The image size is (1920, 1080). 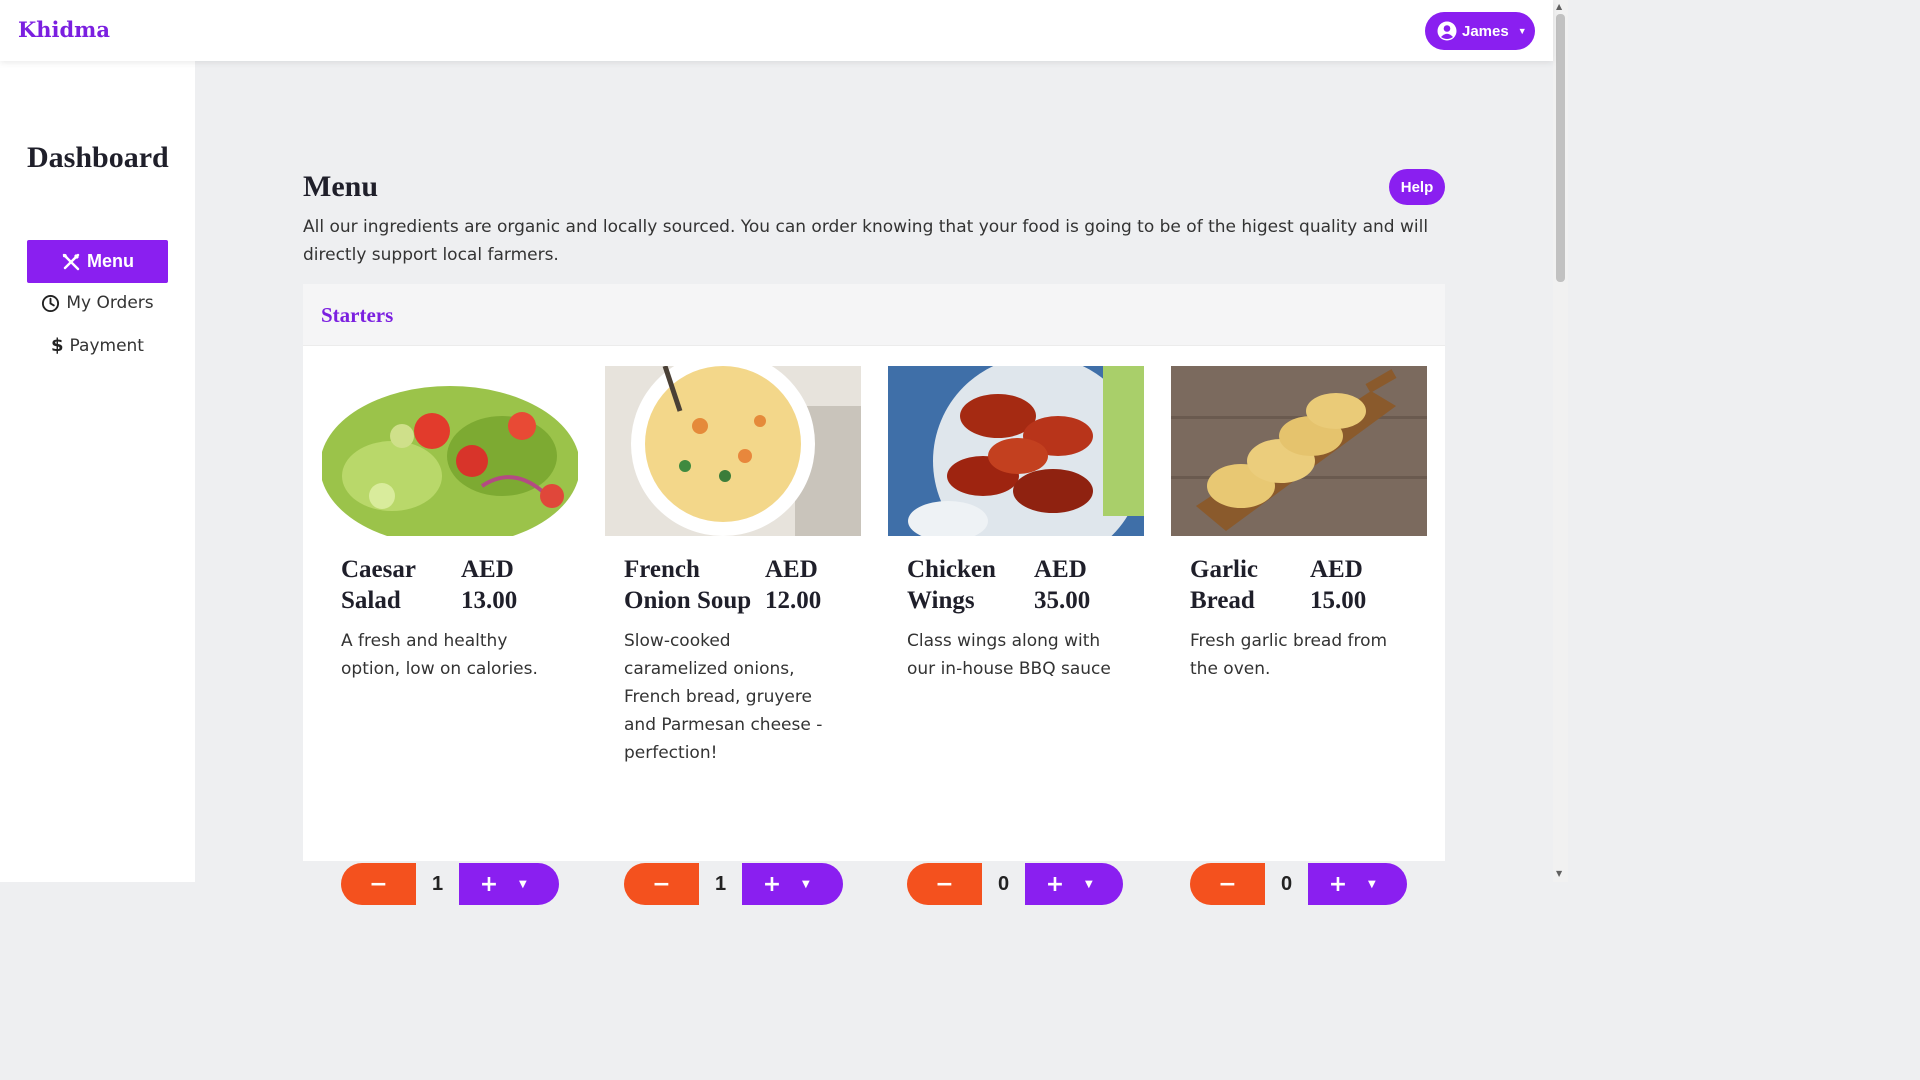 What do you see at coordinates (450, 451) in the screenshot?
I see `caesar-salad-image` at bounding box center [450, 451].